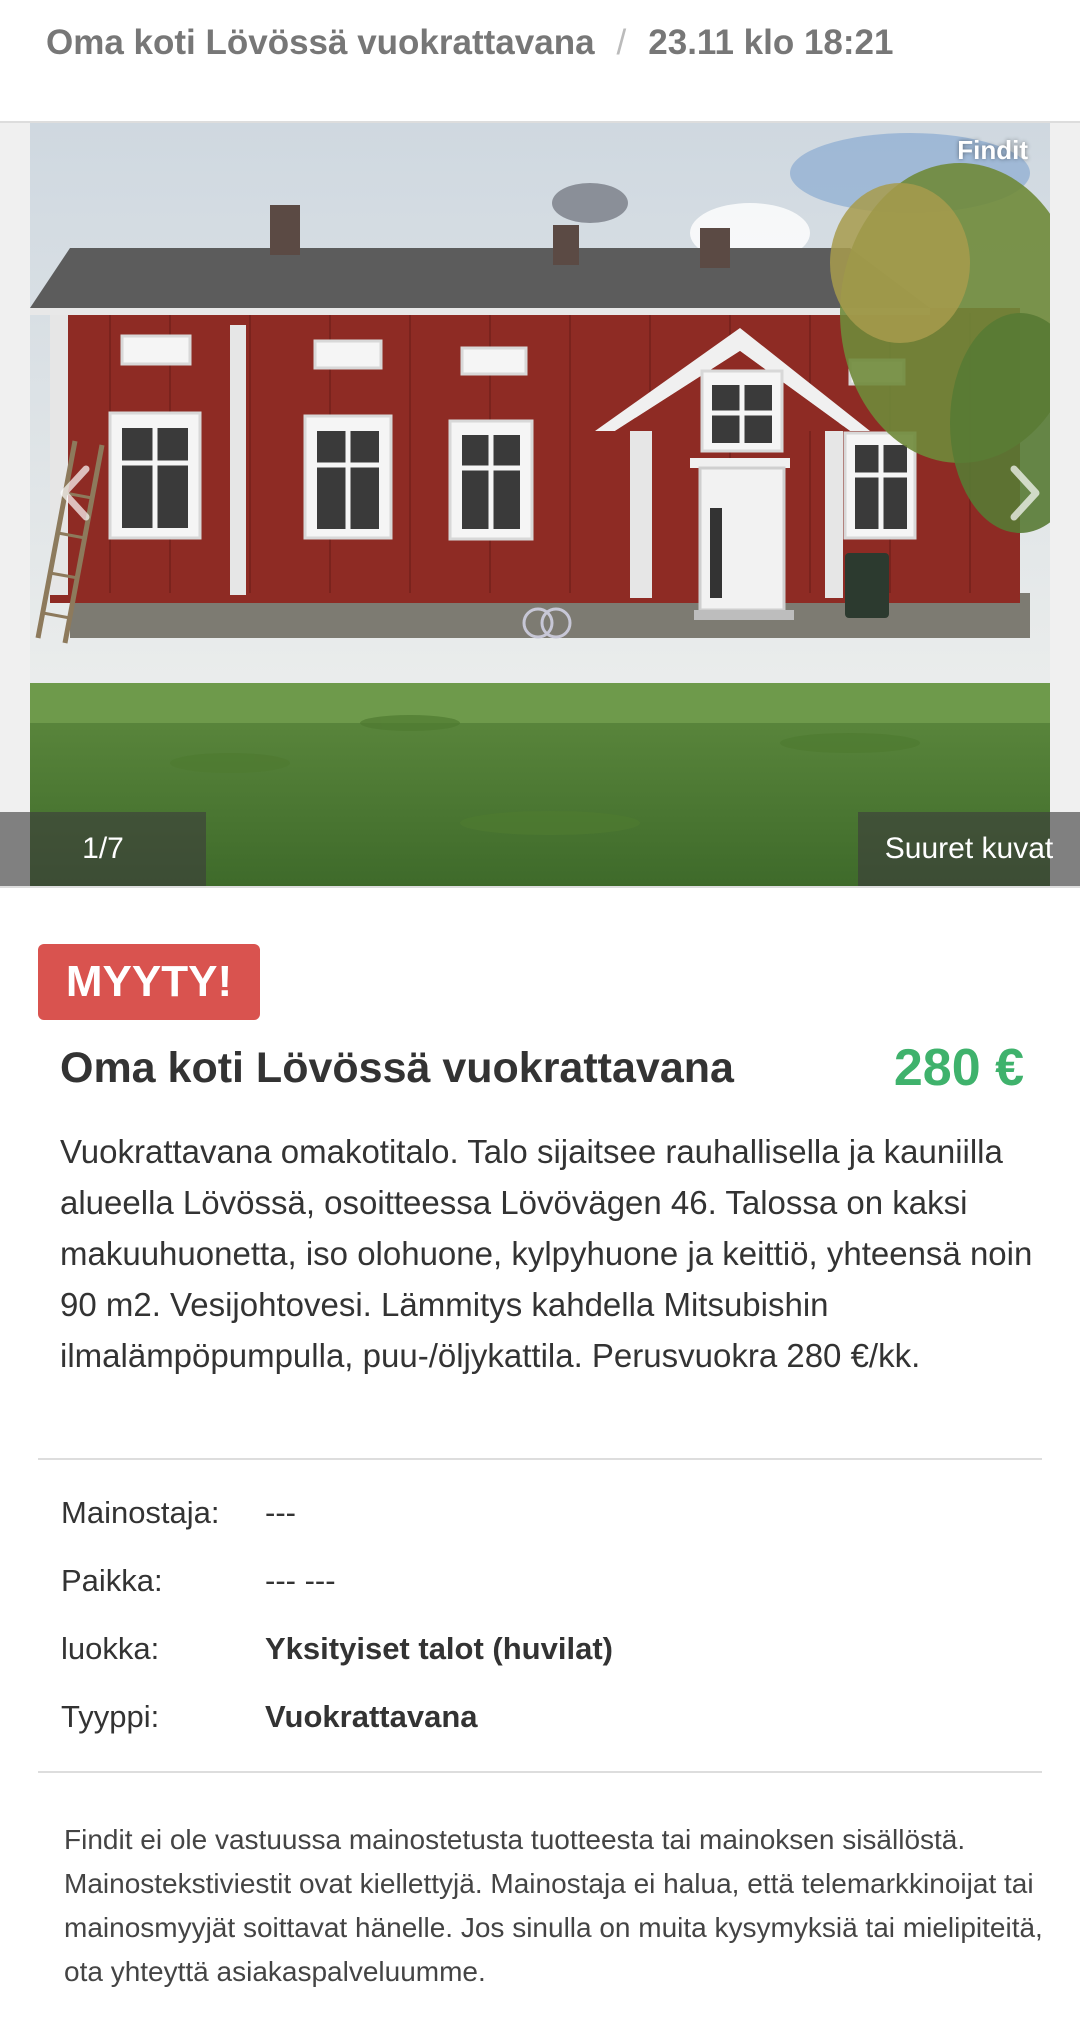 This screenshot has width=1080, height=2040. What do you see at coordinates (541, 1717) in the screenshot?
I see `detail-row-type: Tyyppi: Vuokrattavana` at bounding box center [541, 1717].